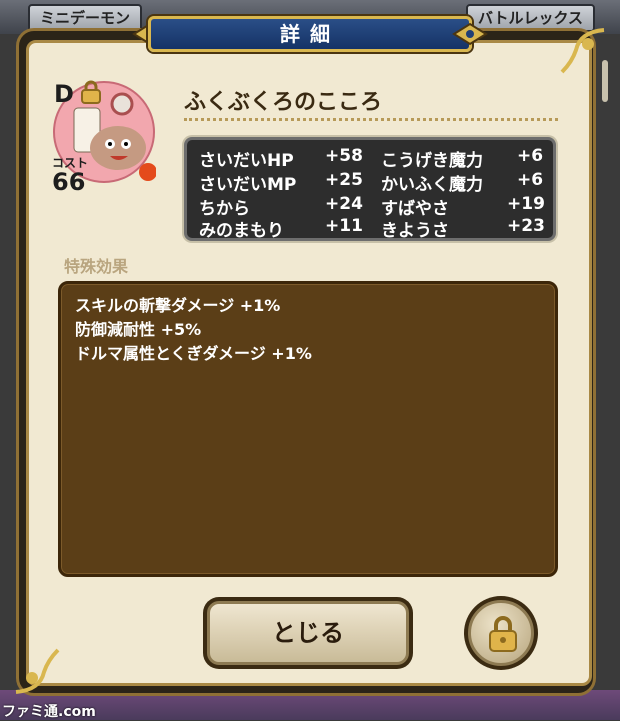 The width and height of the screenshot is (620, 721). Describe the element at coordinates (49, 712) in the screenshot. I see `watermark: ファミ通.com` at that location.